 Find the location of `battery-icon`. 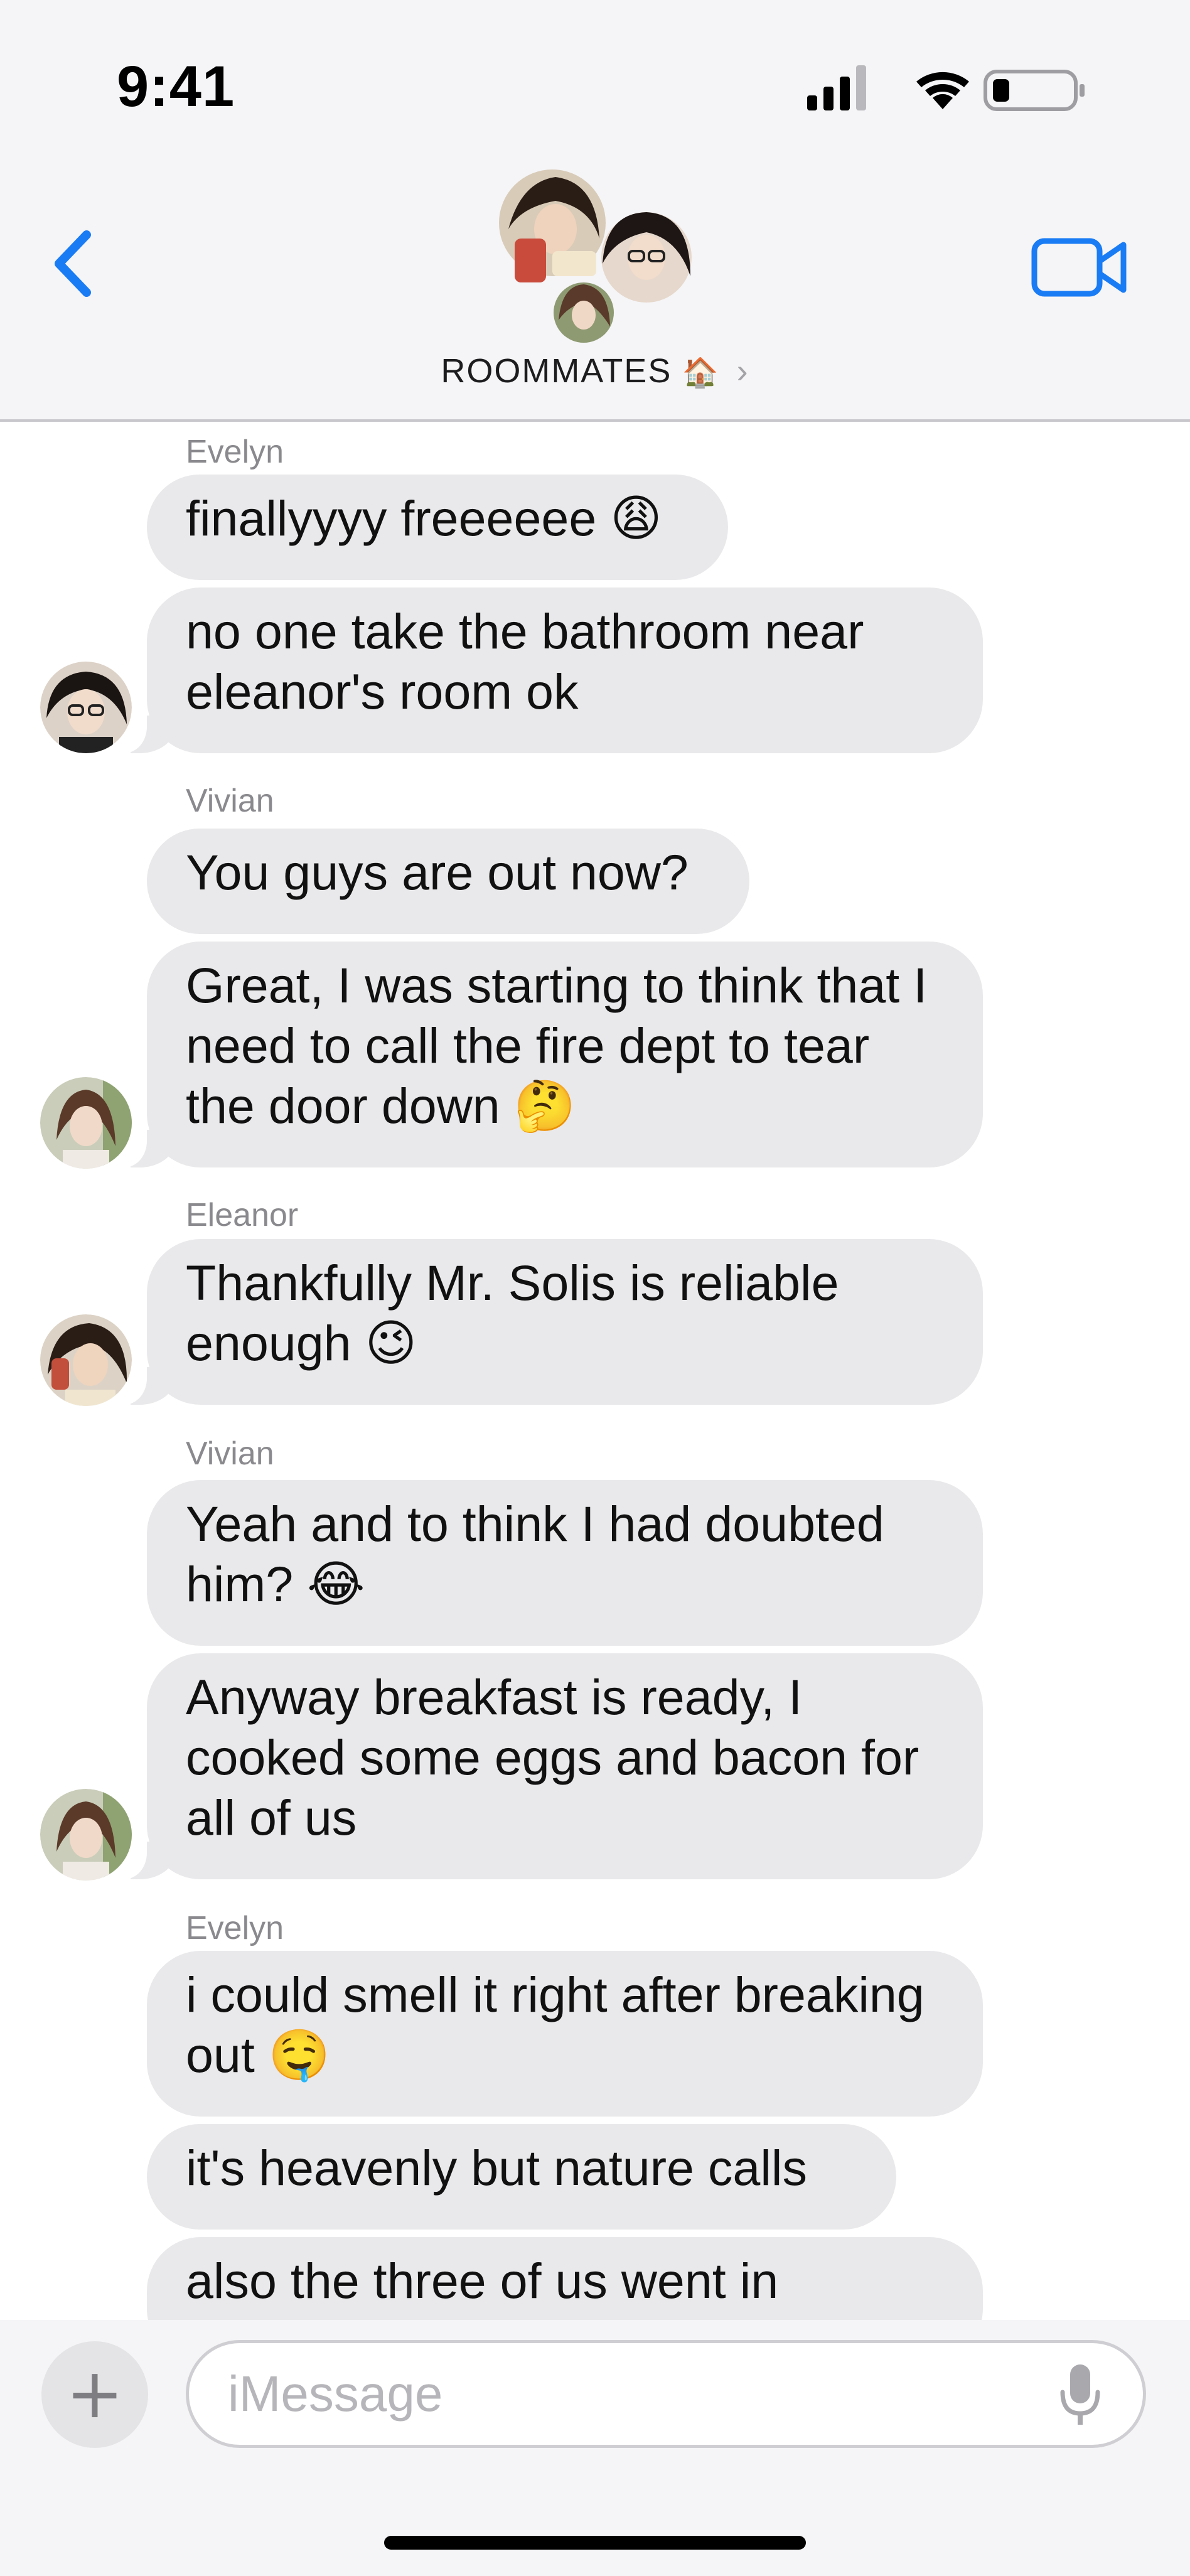

battery-icon is located at coordinates (1034, 90).